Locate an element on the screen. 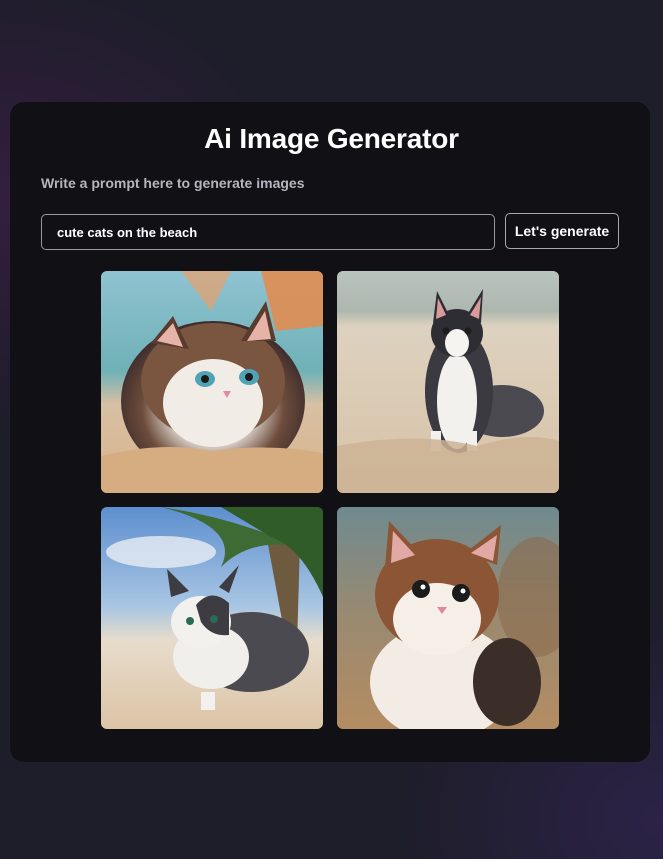 The width and height of the screenshot is (663, 859). prompt-input is located at coordinates (268, 232).